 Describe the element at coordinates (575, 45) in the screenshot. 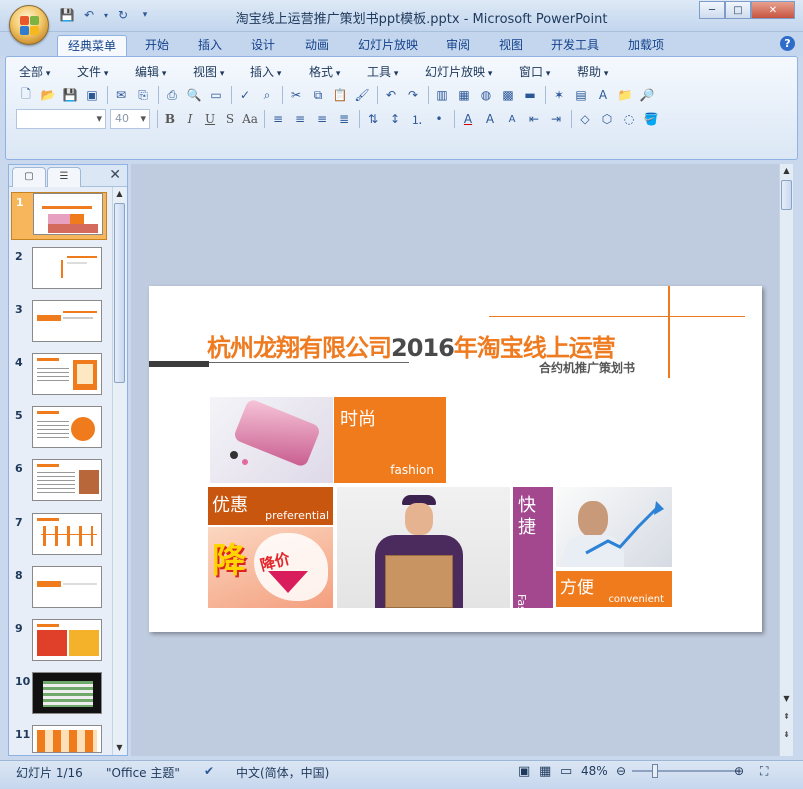

I see `tab-developer: 开发工具` at that location.